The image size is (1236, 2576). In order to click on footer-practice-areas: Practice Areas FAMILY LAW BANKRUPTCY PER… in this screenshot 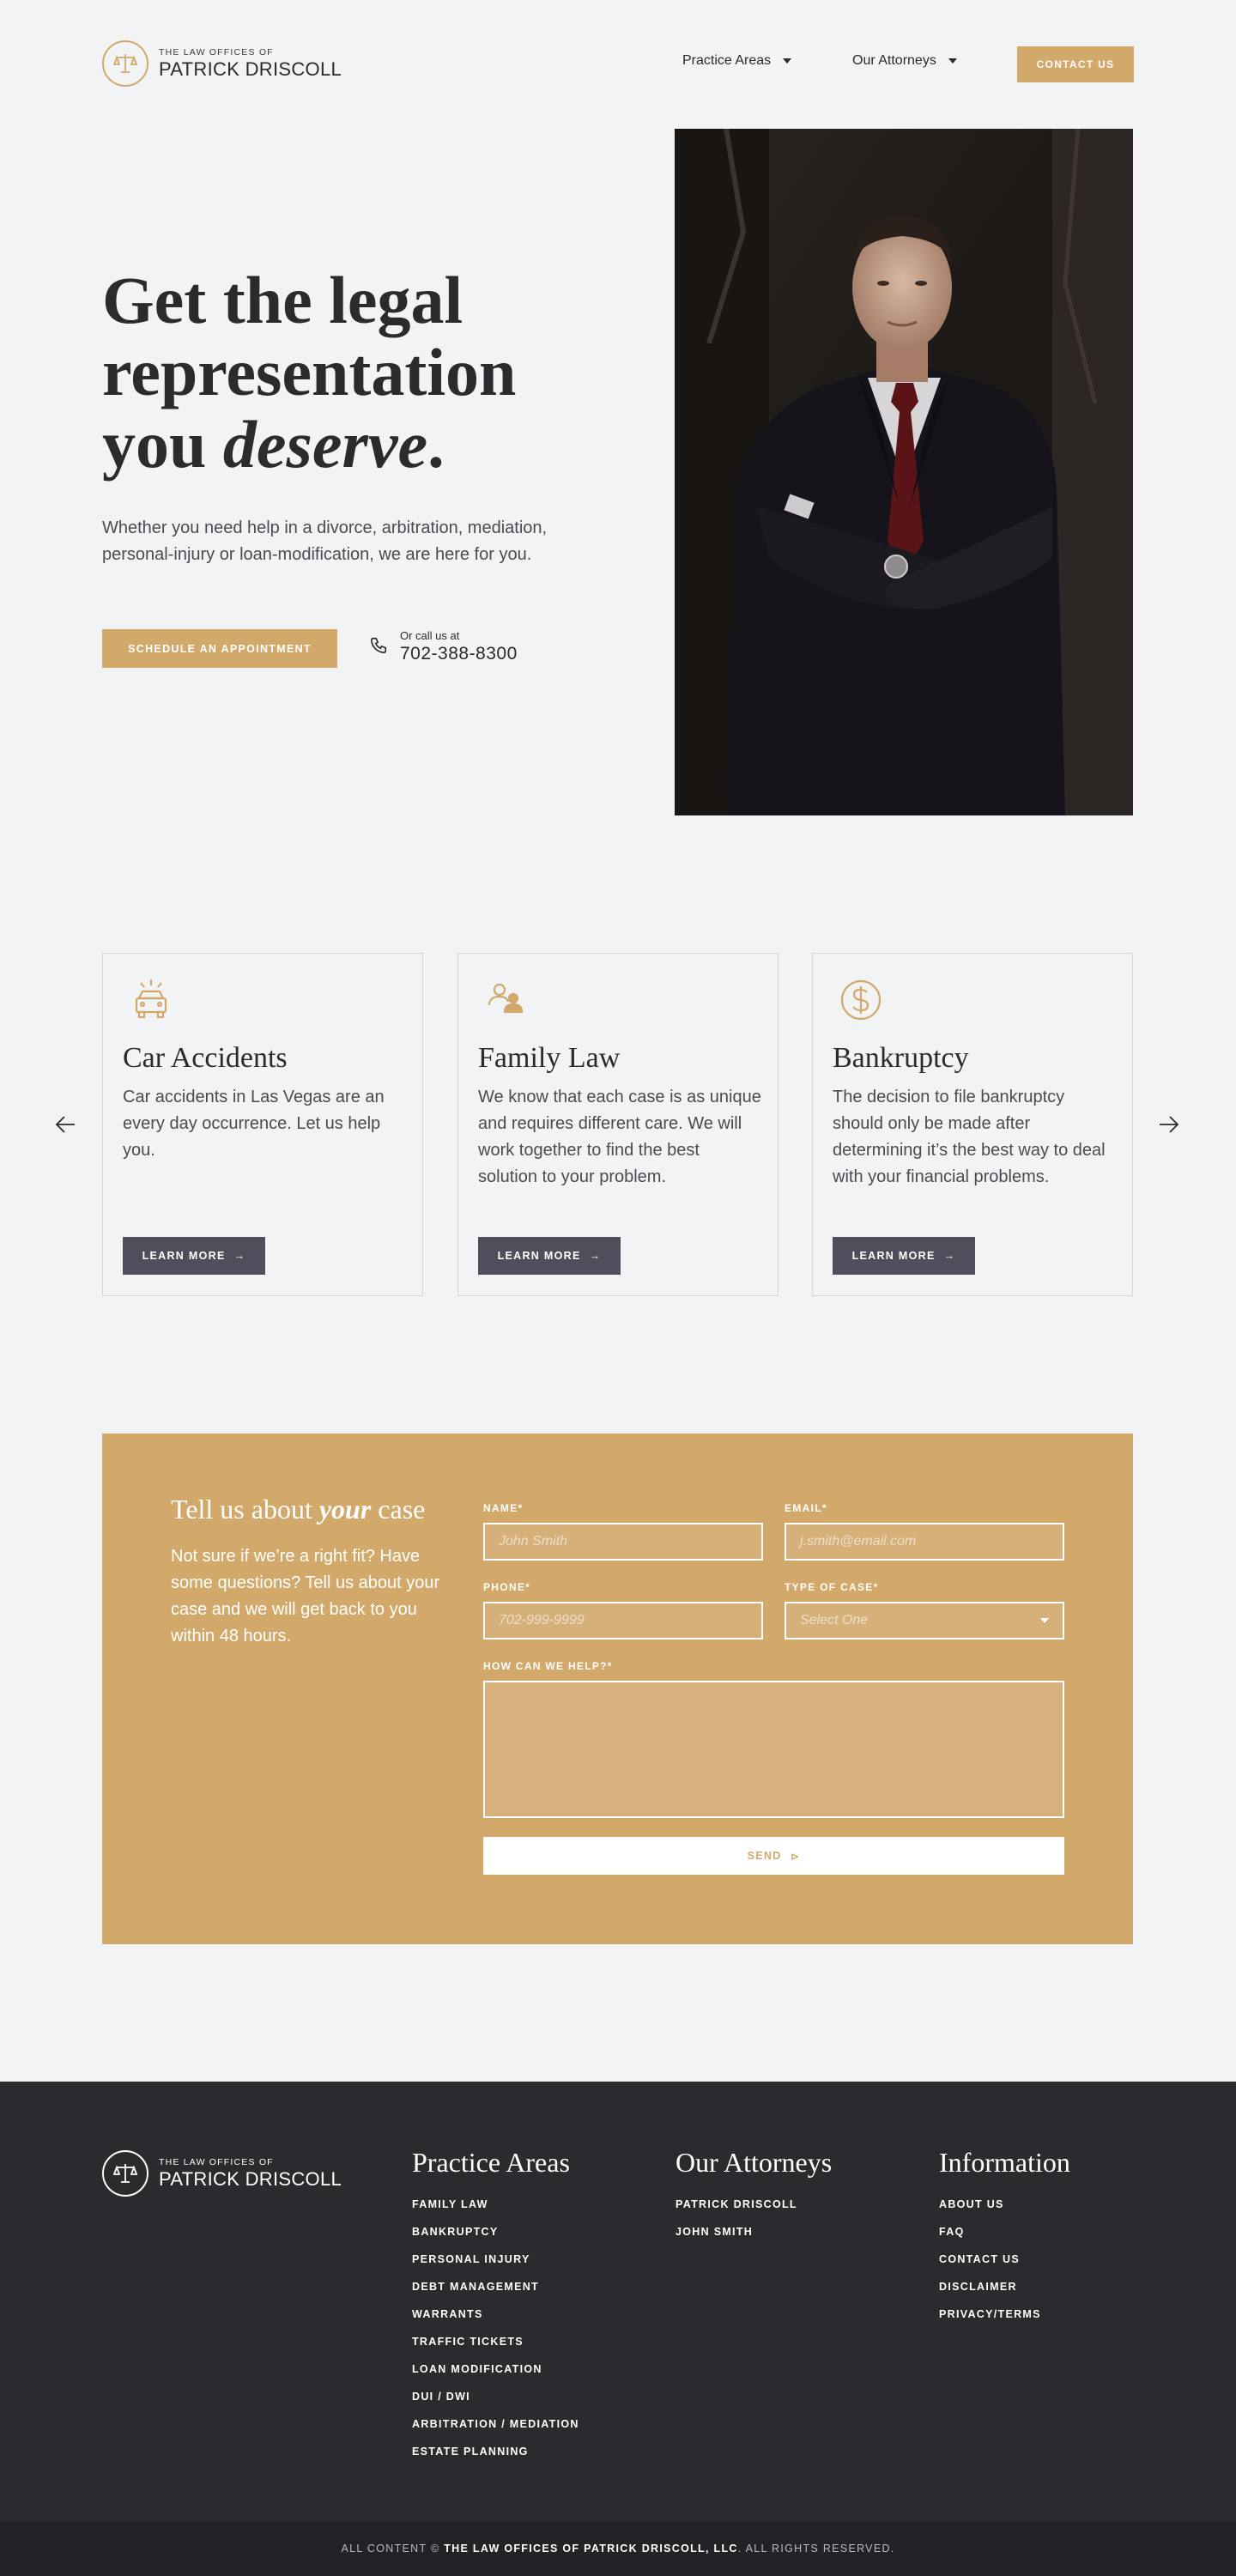, I will do `click(495, 2306)`.